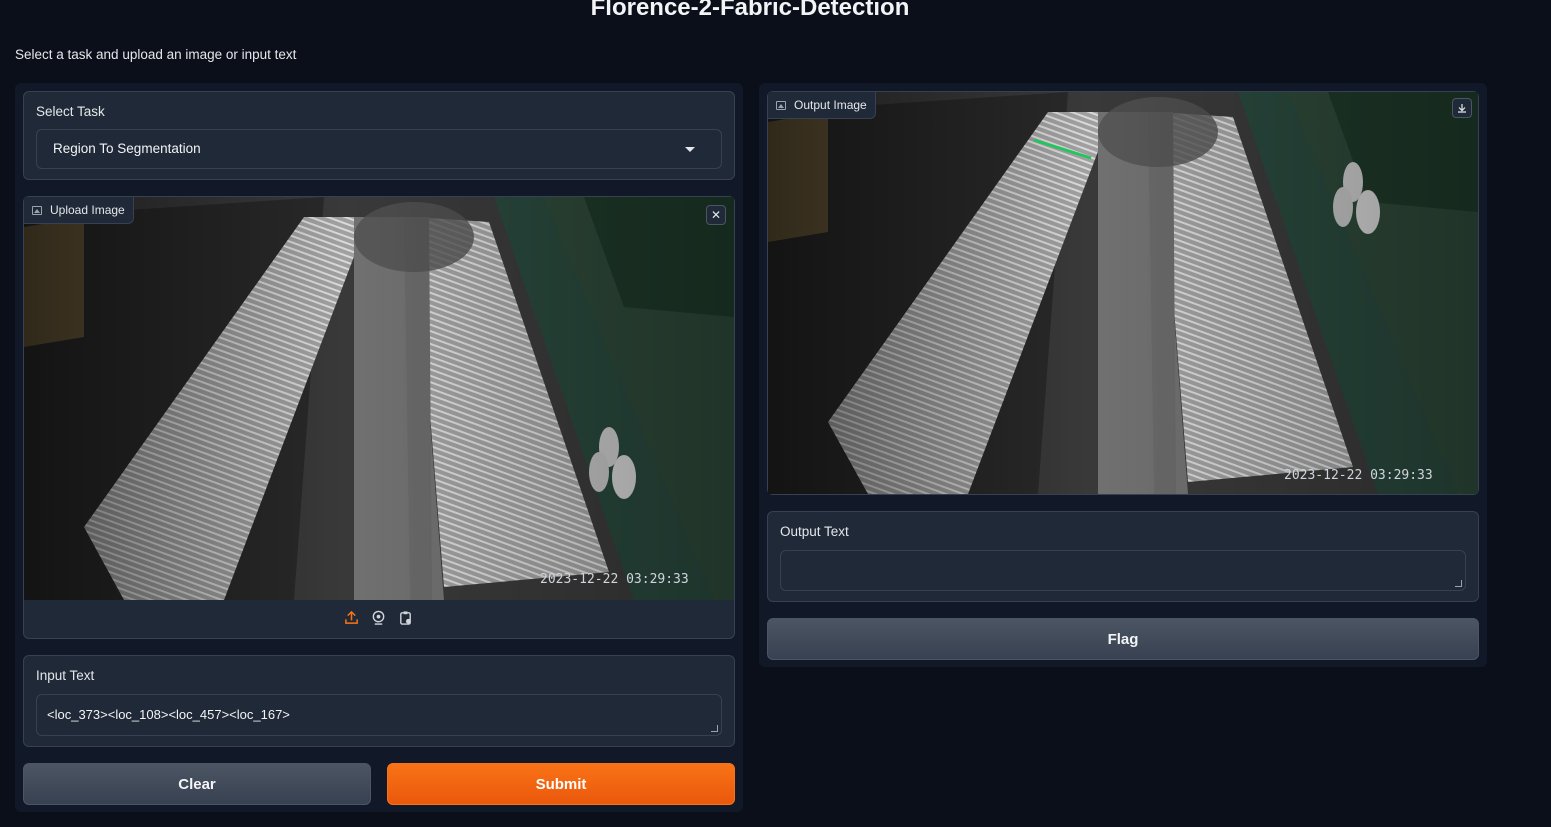 This screenshot has width=1551, height=827. What do you see at coordinates (351, 617) in the screenshot?
I see `upload-icon` at bounding box center [351, 617].